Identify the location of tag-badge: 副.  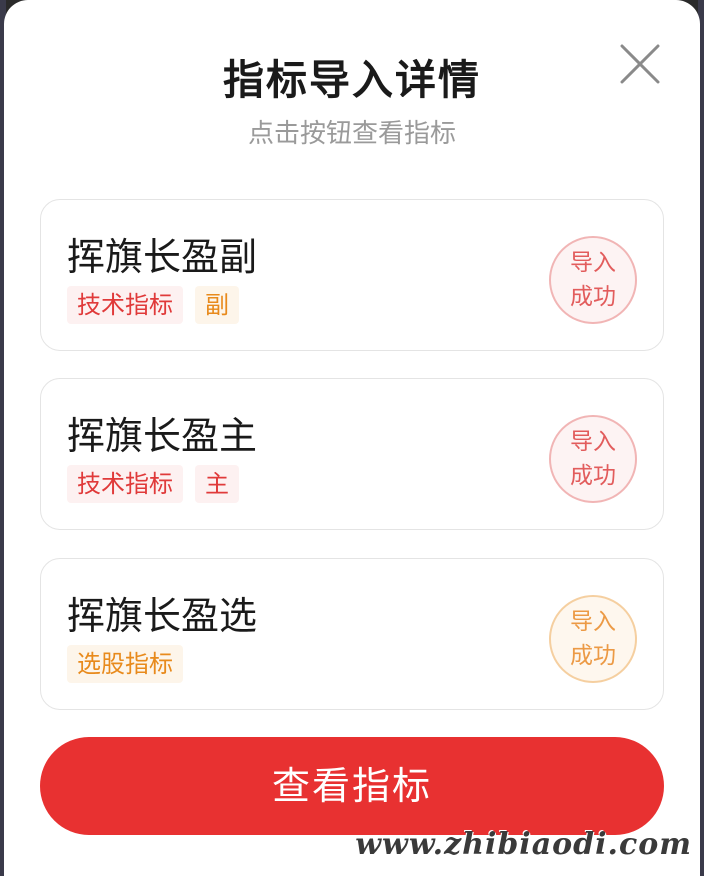
(217, 305).